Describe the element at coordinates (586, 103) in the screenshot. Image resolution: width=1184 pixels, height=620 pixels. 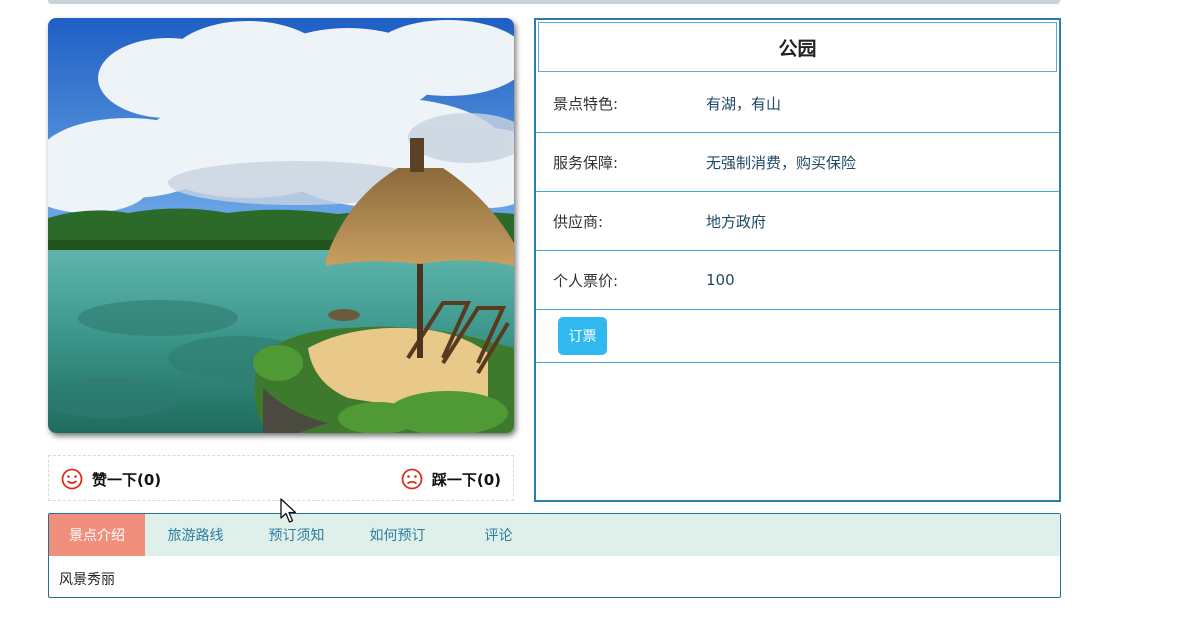
I see `feature-label: 景点特色:` at that location.